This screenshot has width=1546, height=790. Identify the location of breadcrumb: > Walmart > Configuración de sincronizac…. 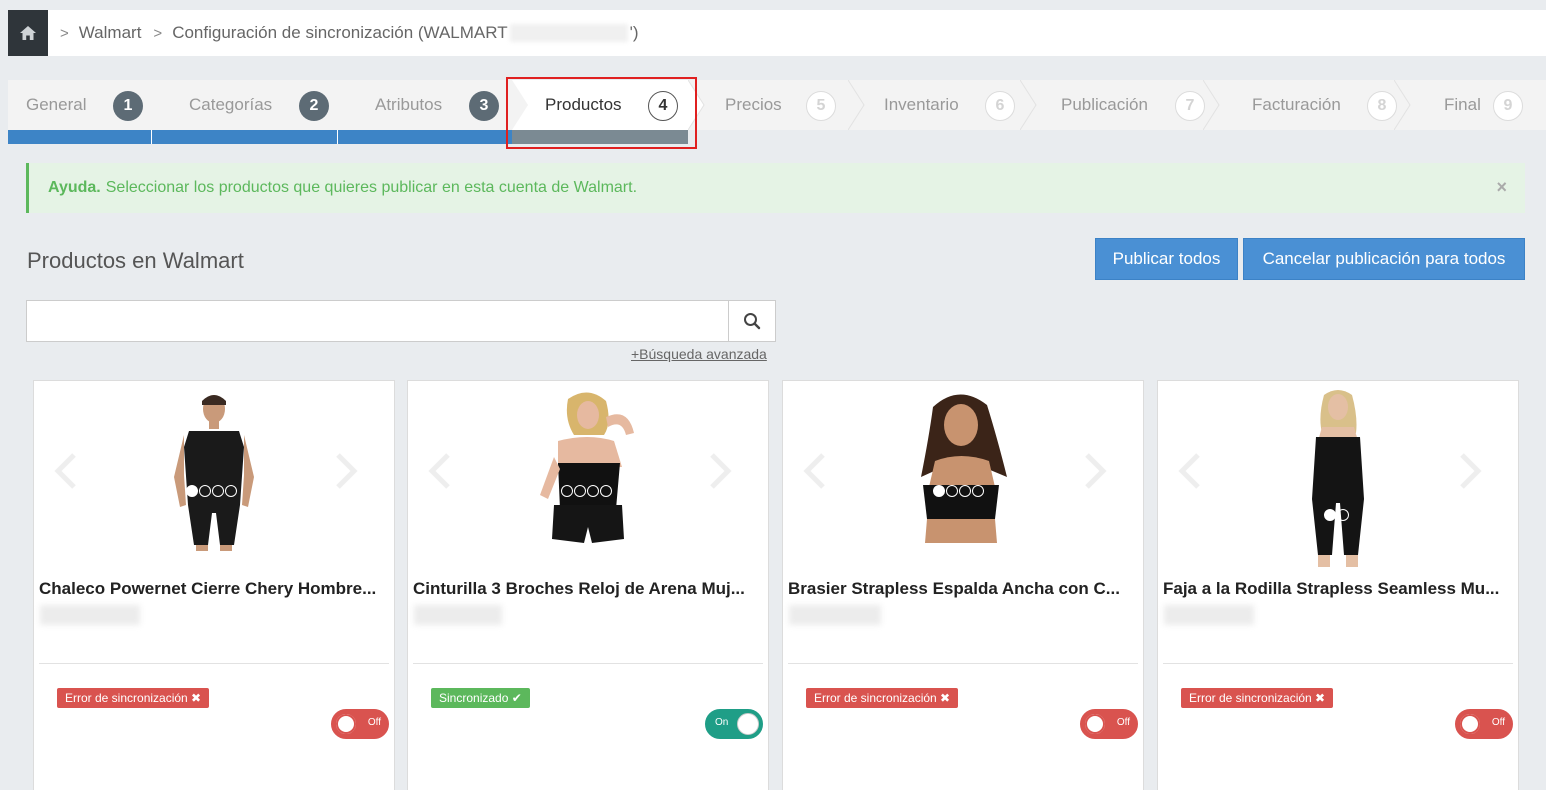
(777, 33).